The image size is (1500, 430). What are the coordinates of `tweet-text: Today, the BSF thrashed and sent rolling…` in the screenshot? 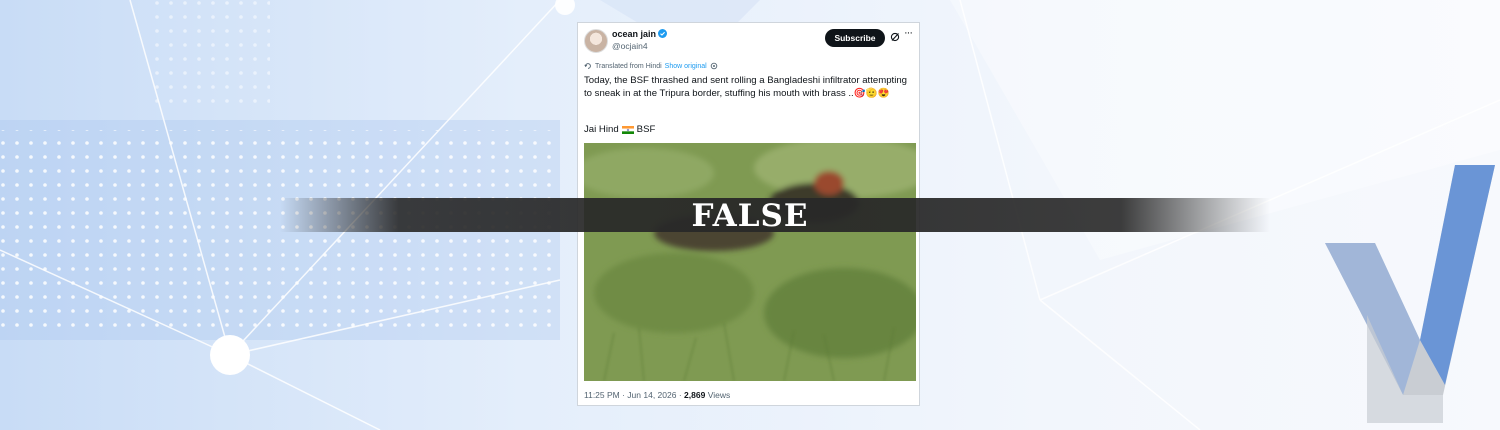 It's located at (746, 87).